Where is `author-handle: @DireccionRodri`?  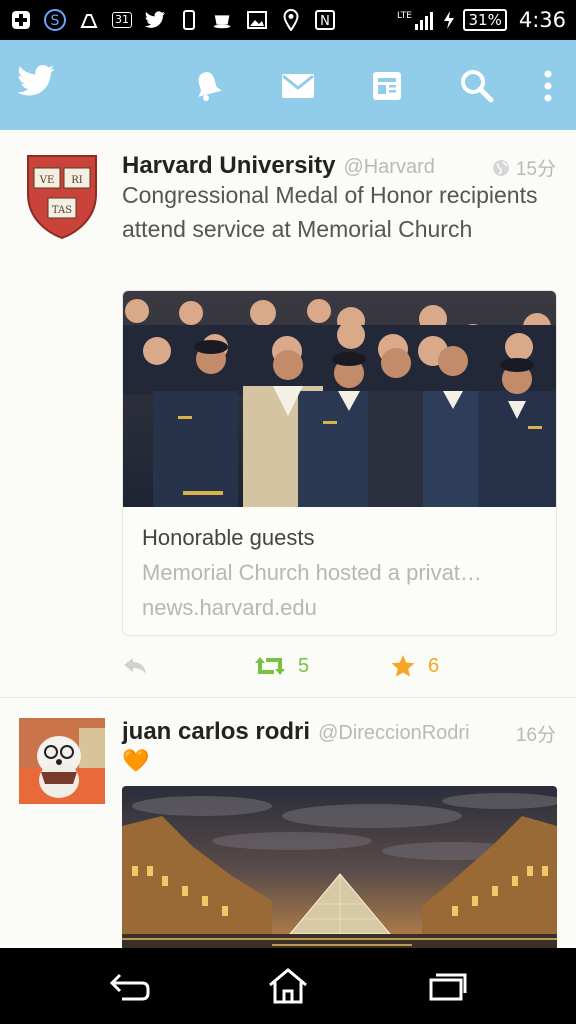 author-handle: @DireccionRodri is located at coordinates (393, 733).